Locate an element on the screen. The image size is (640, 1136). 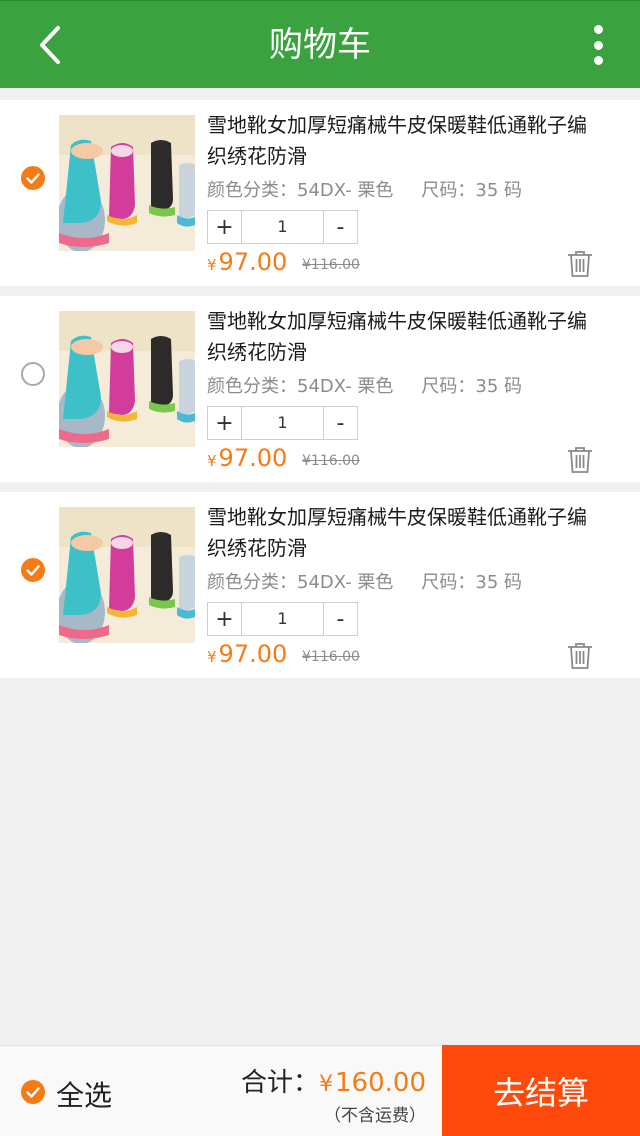
order-total: 合计：¥160.00 is located at coordinates (333, 1080).